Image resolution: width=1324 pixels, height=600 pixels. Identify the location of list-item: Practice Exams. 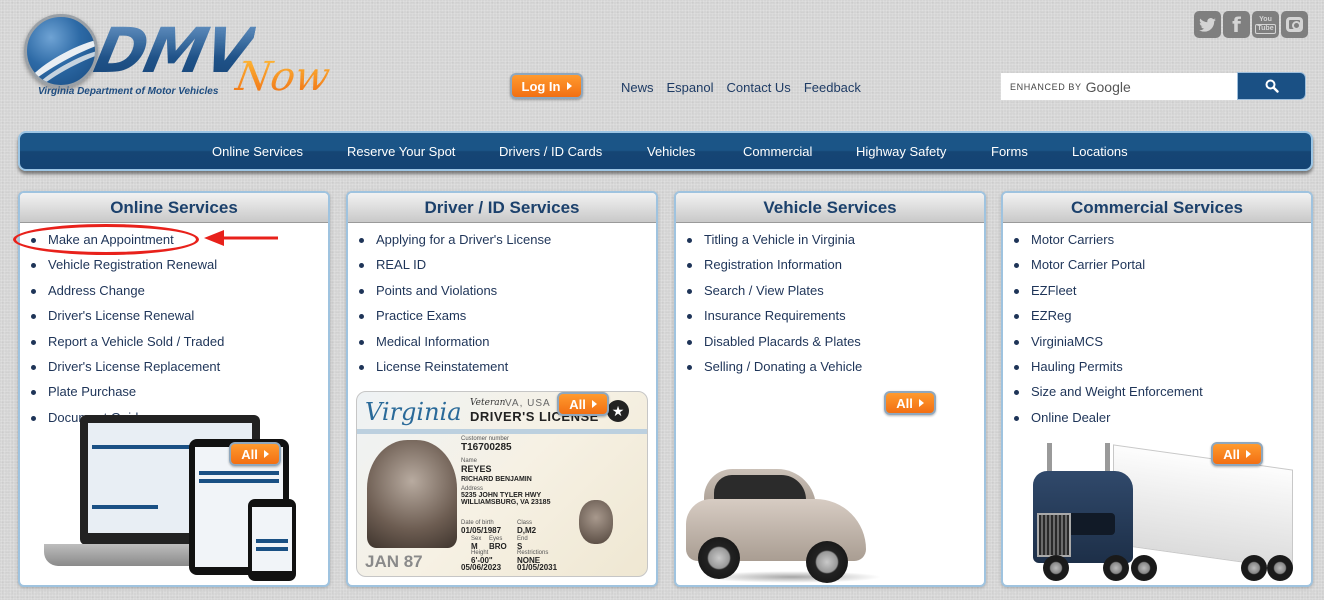
(502, 317).